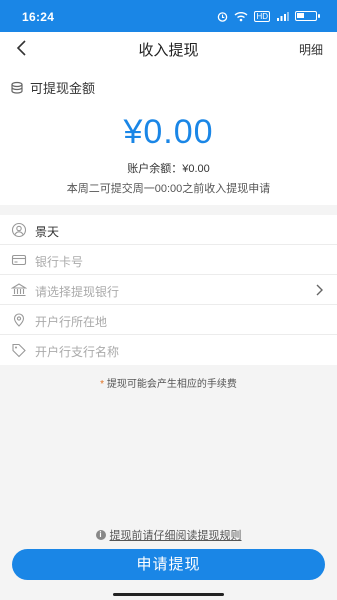 The height and width of the screenshot is (600, 337). I want to click on card-number-placeholder: 银行卡号, so click(59, 262).